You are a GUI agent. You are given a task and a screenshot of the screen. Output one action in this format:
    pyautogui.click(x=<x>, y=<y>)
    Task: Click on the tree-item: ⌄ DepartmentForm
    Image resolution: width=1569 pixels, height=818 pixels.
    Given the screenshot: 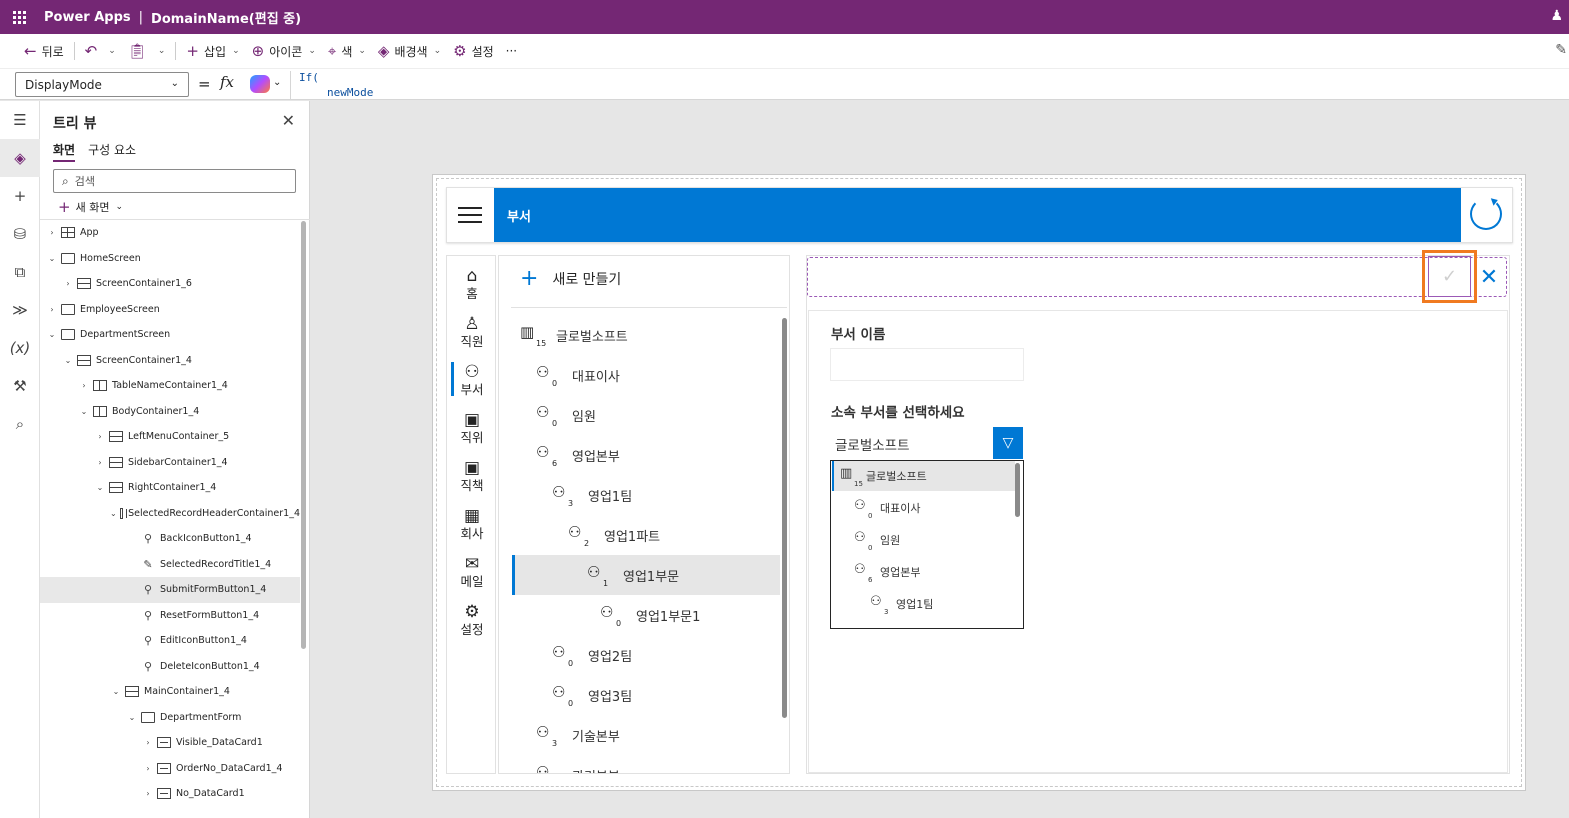 What is the action you would take?
    pyautogui.click(x=170, y=718)
    